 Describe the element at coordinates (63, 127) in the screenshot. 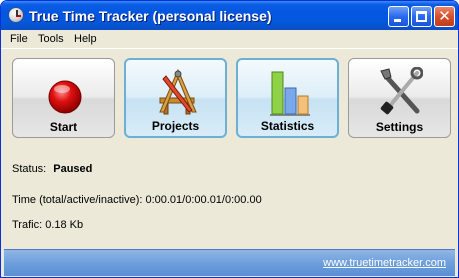

I see `start-label: Start` at that location.